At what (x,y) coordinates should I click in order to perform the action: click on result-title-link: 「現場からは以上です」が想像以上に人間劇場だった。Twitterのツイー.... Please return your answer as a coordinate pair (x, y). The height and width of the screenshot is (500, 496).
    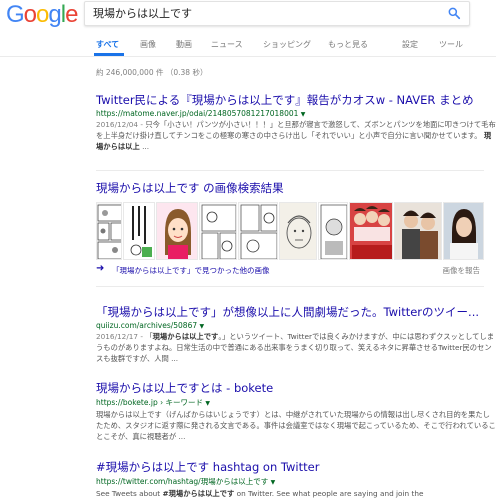
    Looking at the image, I should click on (296, 312).